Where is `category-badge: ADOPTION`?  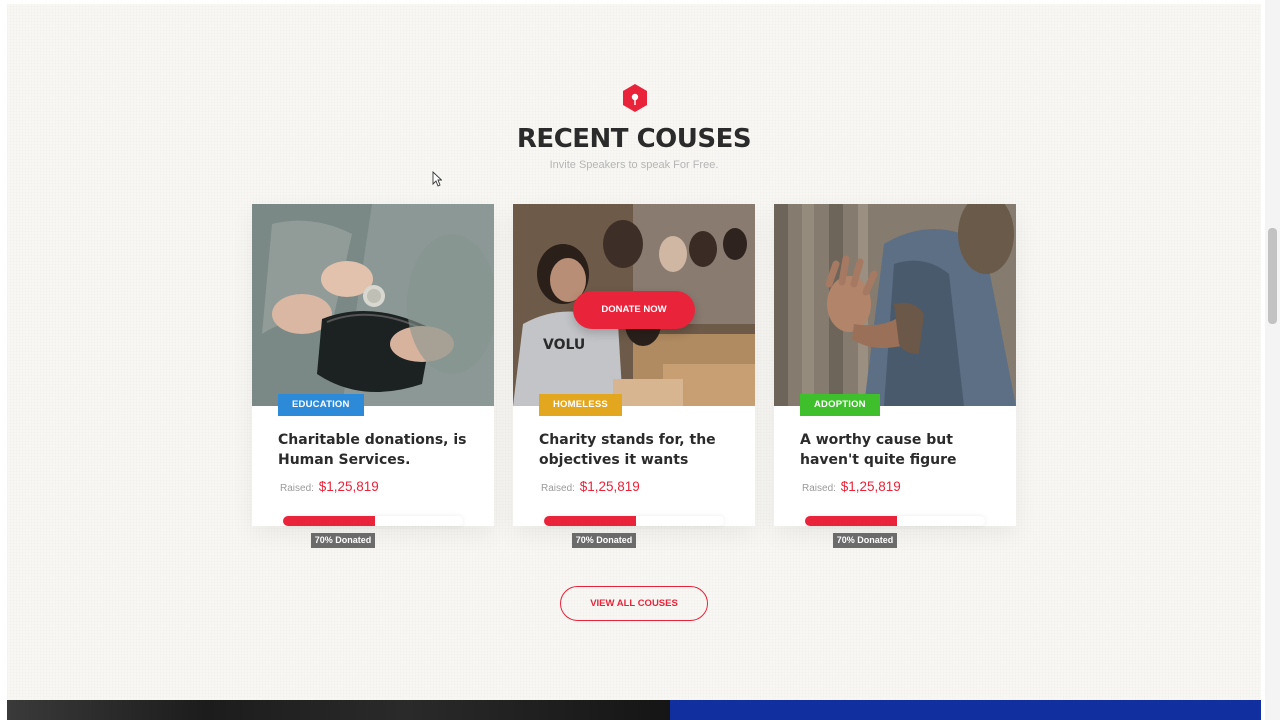
category-badge: ADOPTION is located at coordinates (840, 405).